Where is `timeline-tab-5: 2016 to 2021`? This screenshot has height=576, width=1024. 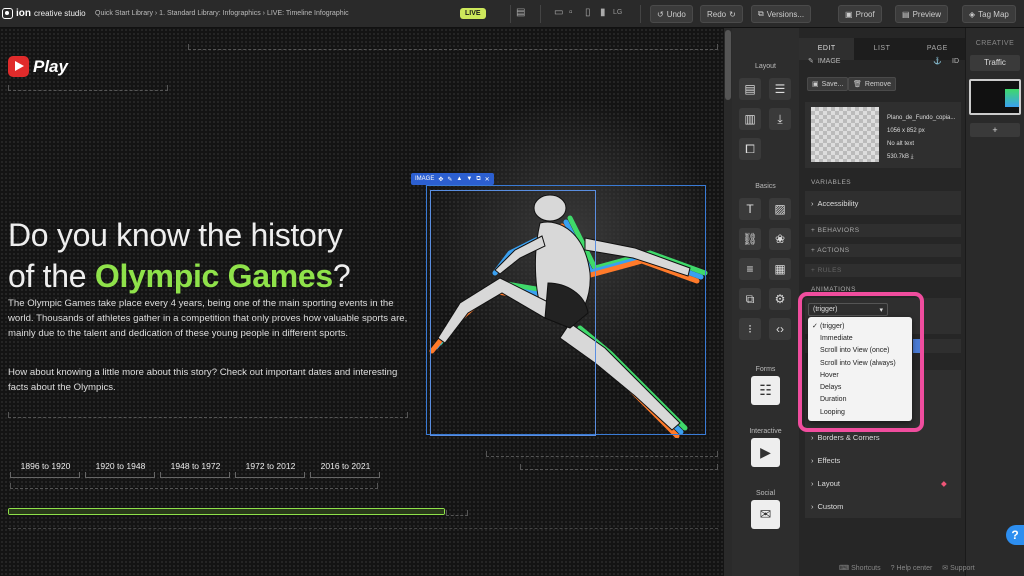 timeline-tab-5: 2016 to 2021 is located at coordinates (345, 465).